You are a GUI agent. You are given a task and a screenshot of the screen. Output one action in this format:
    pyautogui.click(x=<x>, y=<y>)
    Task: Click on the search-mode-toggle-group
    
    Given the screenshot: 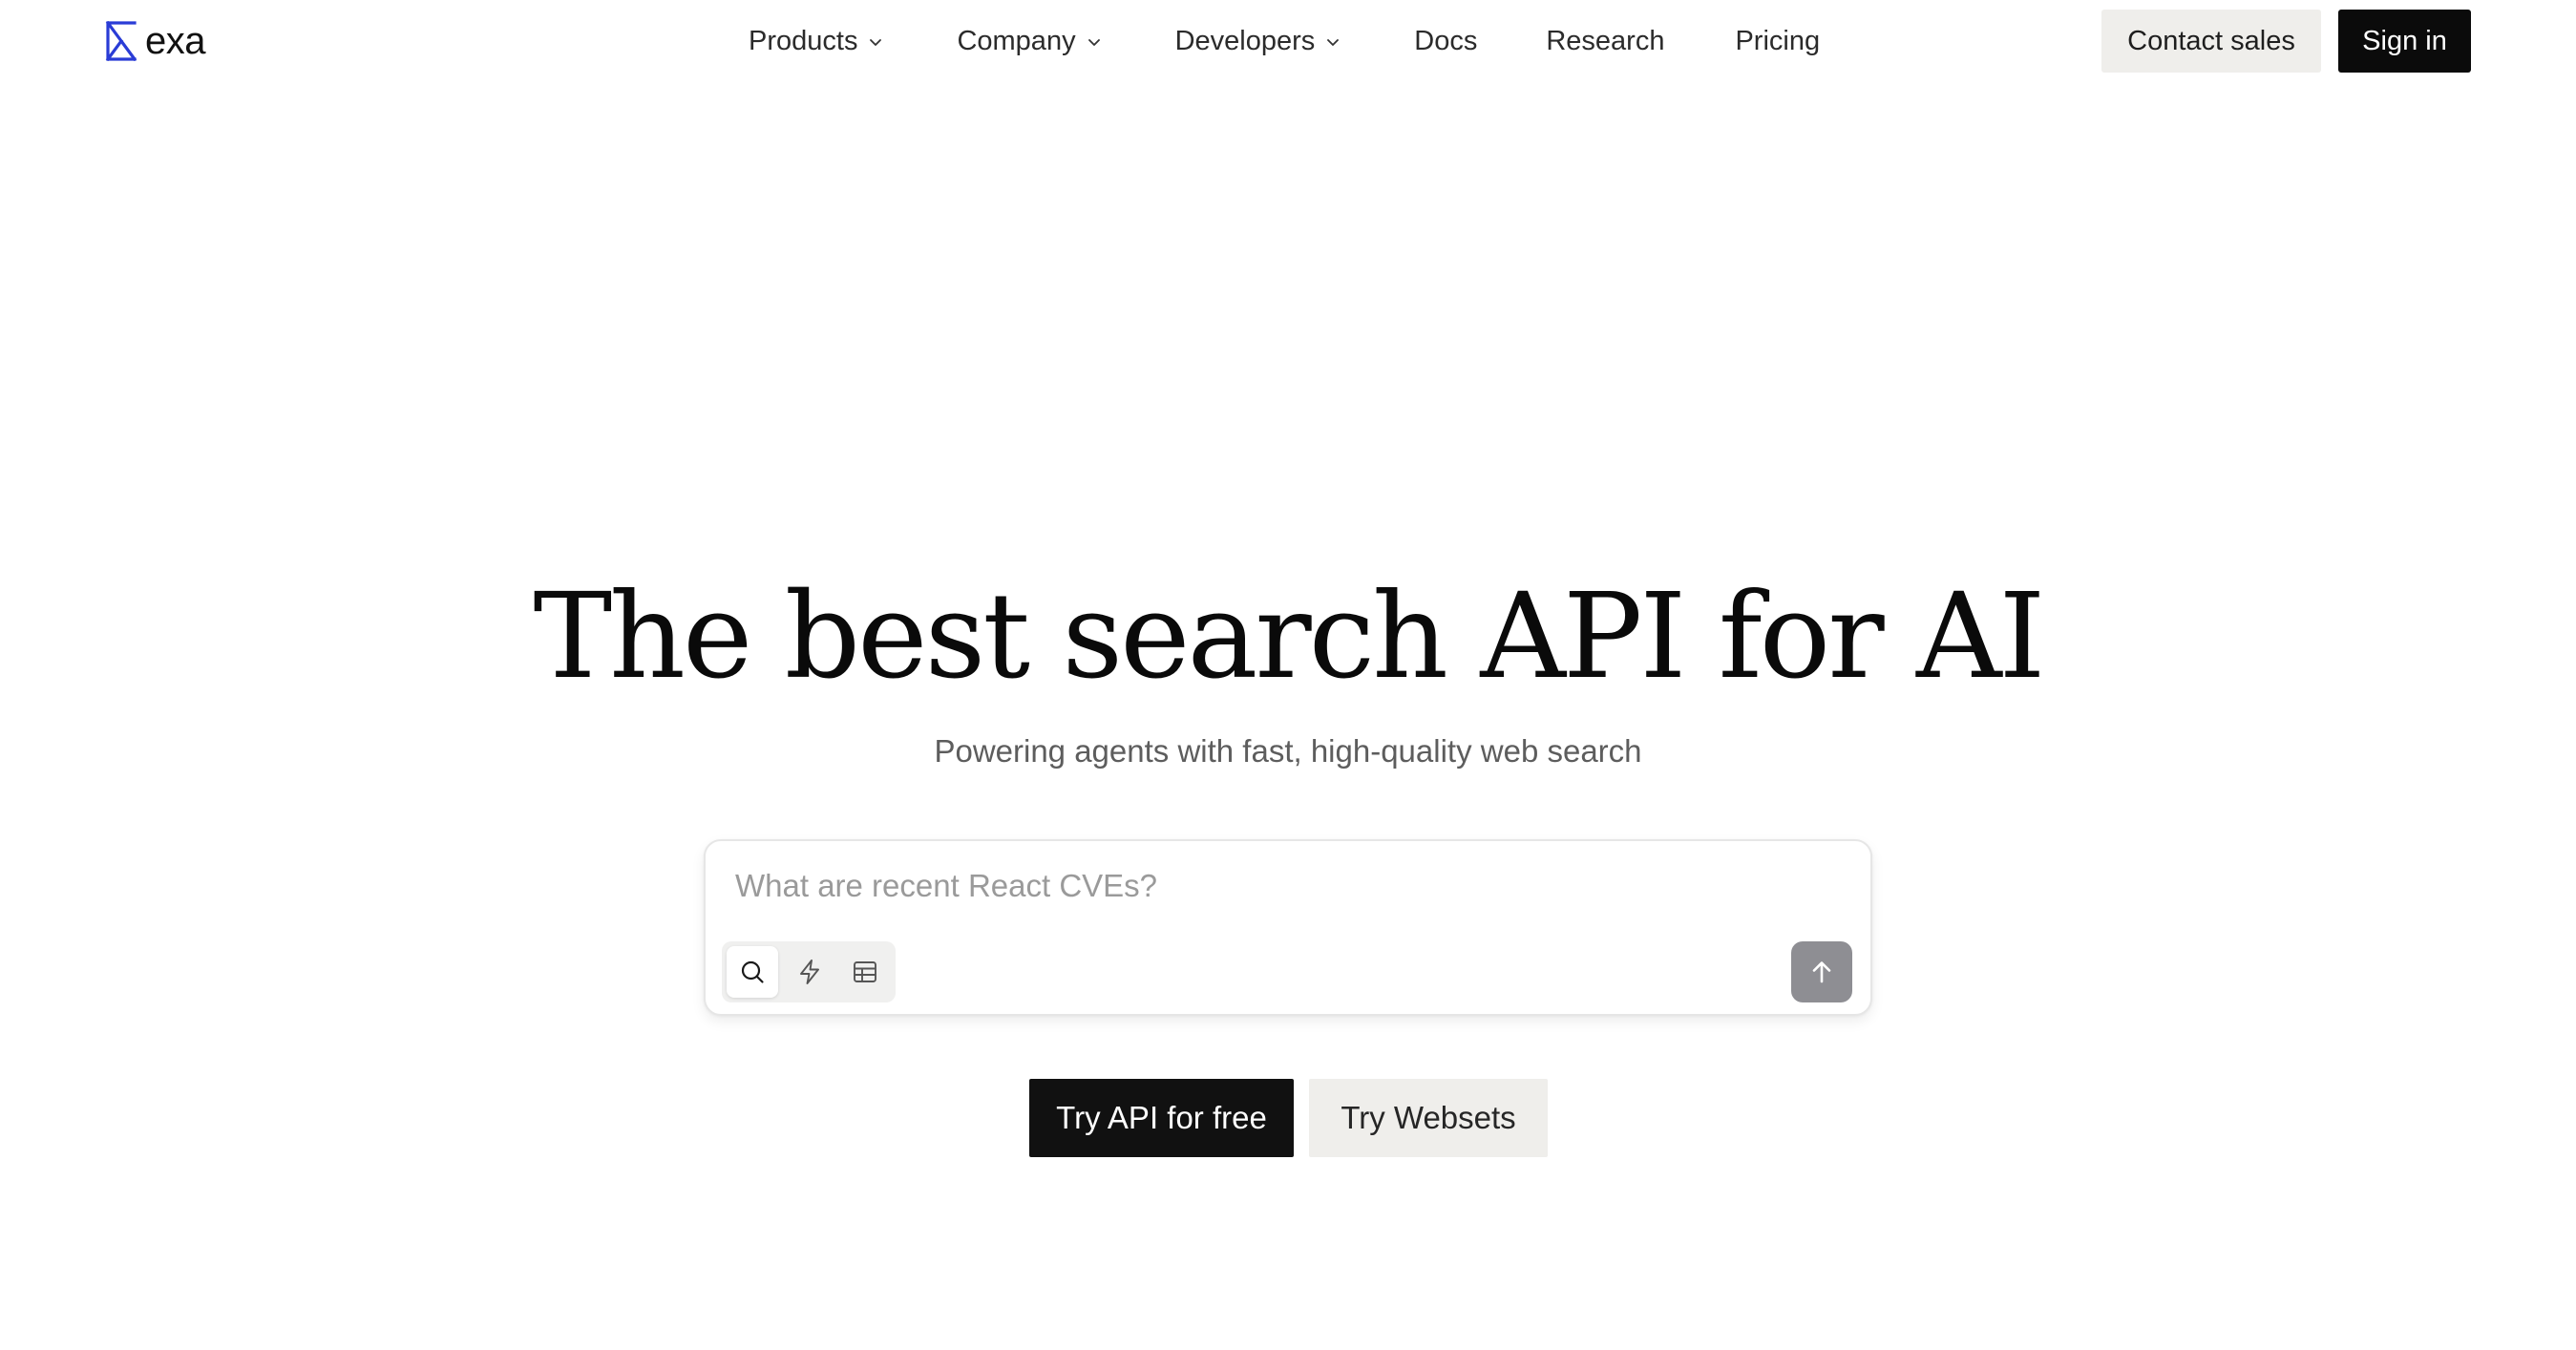 What is the action you would take?
    pyautogui.click(x=809, y=971)
    